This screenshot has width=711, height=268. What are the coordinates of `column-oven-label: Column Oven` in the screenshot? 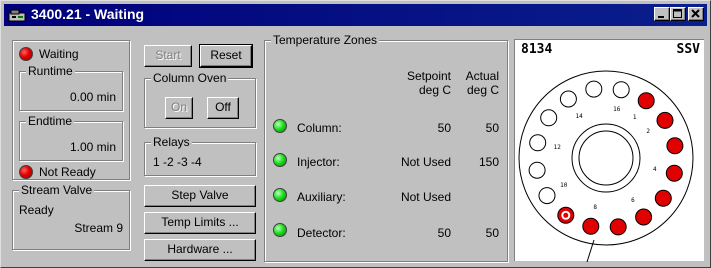 It's located at (190, 78).